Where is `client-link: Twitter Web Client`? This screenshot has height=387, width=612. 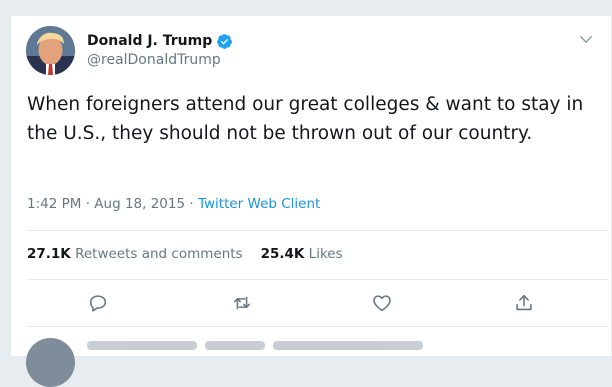 client-link: Twitter Web Client is located at coordinates (259, 204).